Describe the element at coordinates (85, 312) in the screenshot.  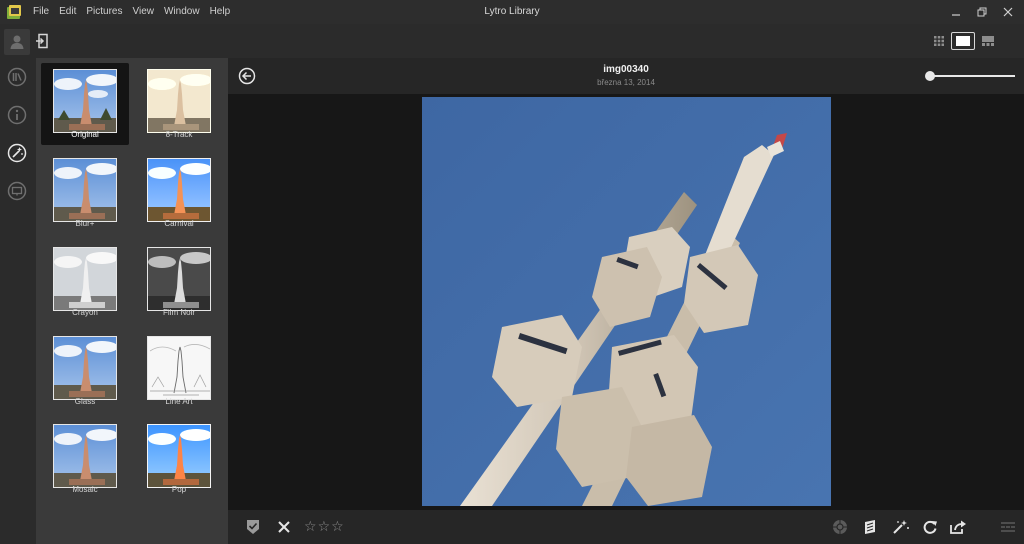
I see `filter-label: Crayon` at that location.